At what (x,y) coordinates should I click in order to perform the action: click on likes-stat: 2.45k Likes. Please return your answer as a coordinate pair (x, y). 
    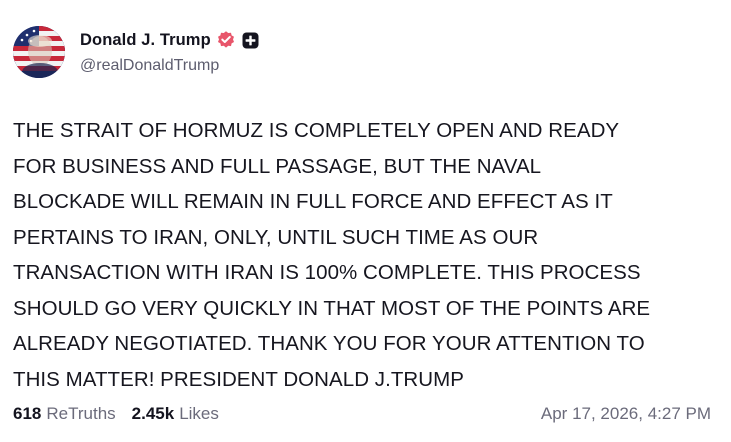
    Looking at the image, I should click on (175, 414).